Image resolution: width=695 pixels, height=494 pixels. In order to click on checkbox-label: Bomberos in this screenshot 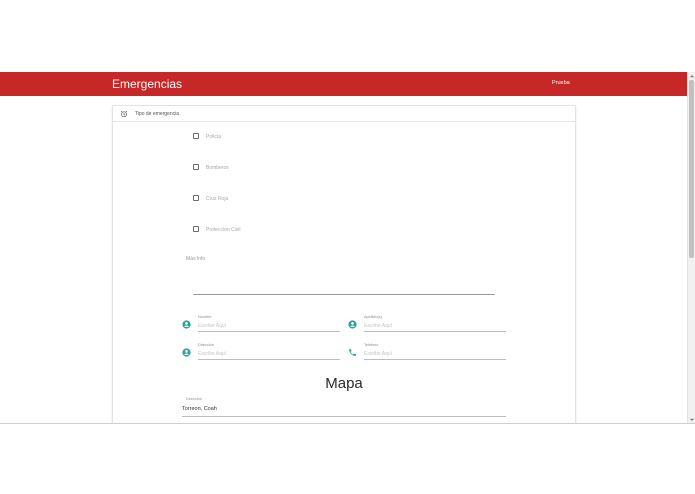, I will do `click(217, 168)`.